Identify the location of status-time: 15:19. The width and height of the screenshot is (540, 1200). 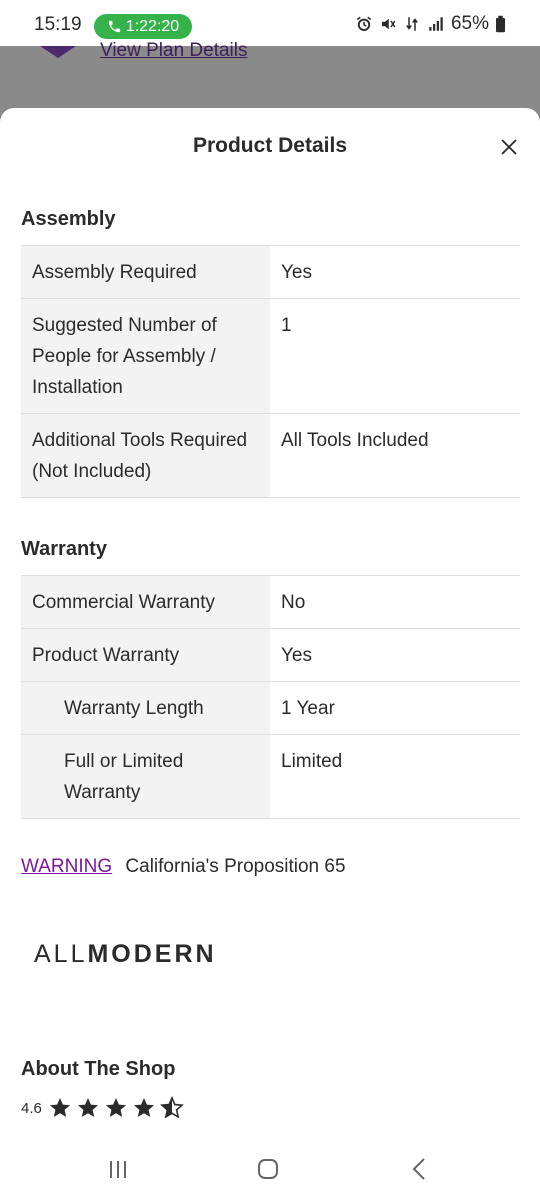
(58, 24).